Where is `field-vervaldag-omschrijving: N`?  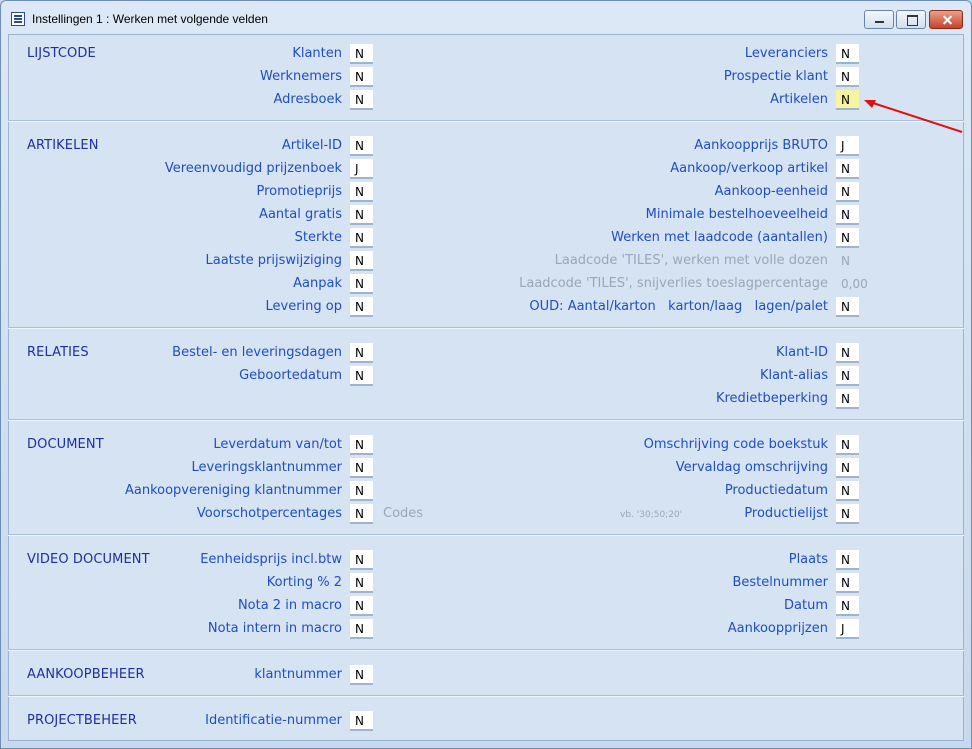 field-vervaldag-omschrijving: N is located at coordinates (847, 468).